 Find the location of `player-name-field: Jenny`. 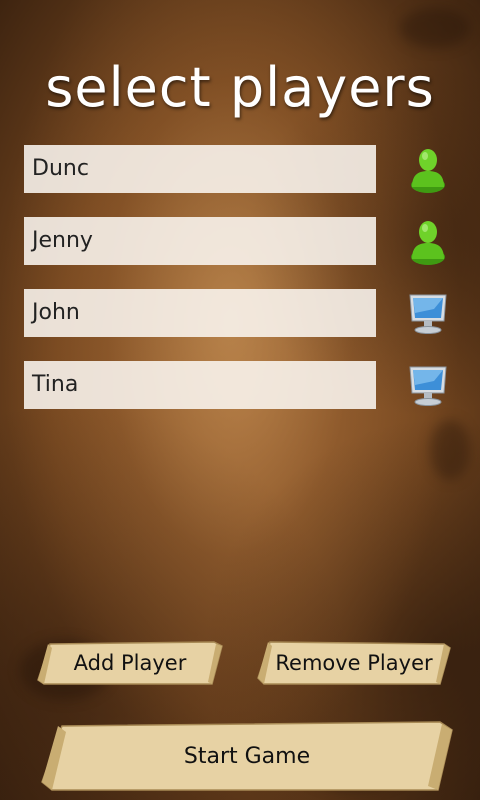

player-name-field: Jenny is located at coordinates (200, 241).